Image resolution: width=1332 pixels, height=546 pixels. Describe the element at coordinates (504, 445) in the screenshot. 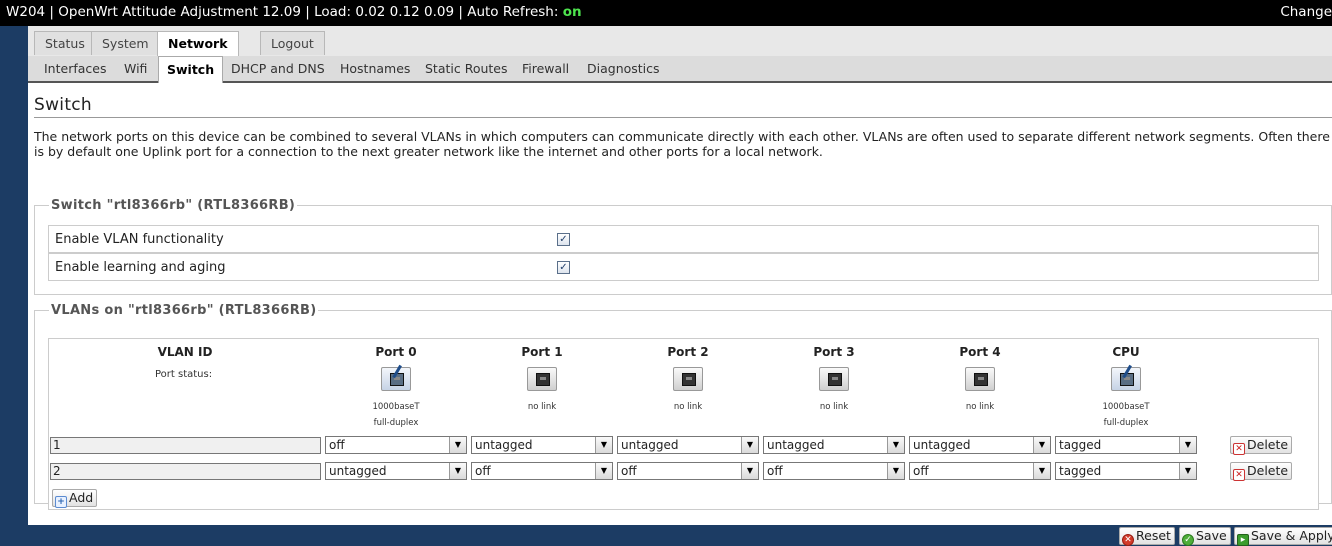

I see `vlan-1-port-1-value: untagged` at that location.